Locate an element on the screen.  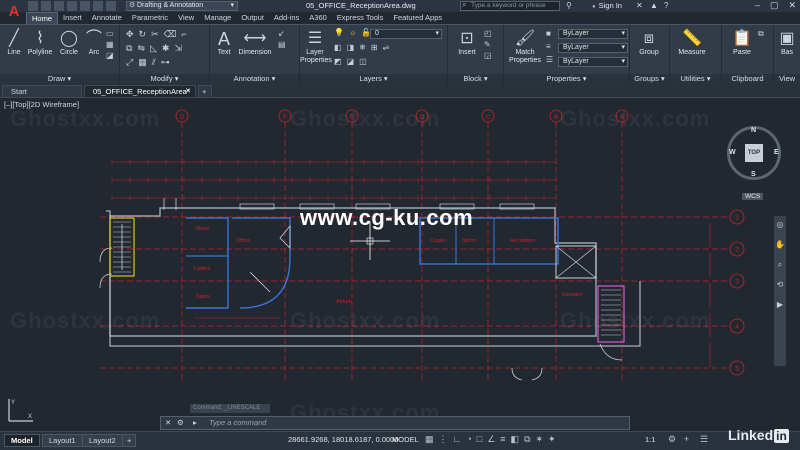
ribbon-tab-express-tools: Express Tools is located at coordinates (360, 18).